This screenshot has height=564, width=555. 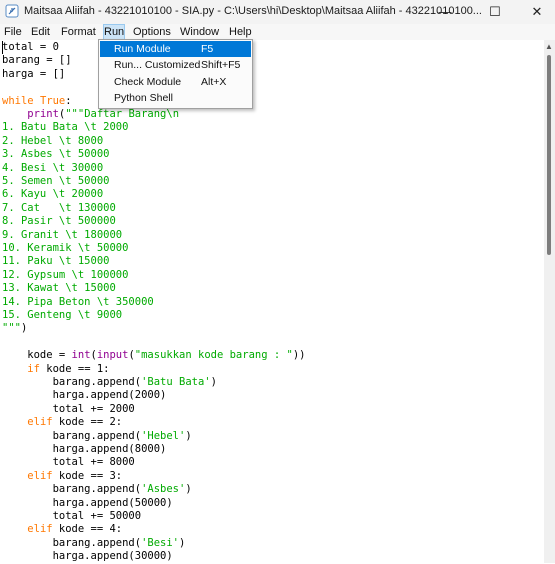 What do you see at coordinates (74, 368) in the screenshot?
I see `code-token: kode == 1:` at bounding box center [74, 368].